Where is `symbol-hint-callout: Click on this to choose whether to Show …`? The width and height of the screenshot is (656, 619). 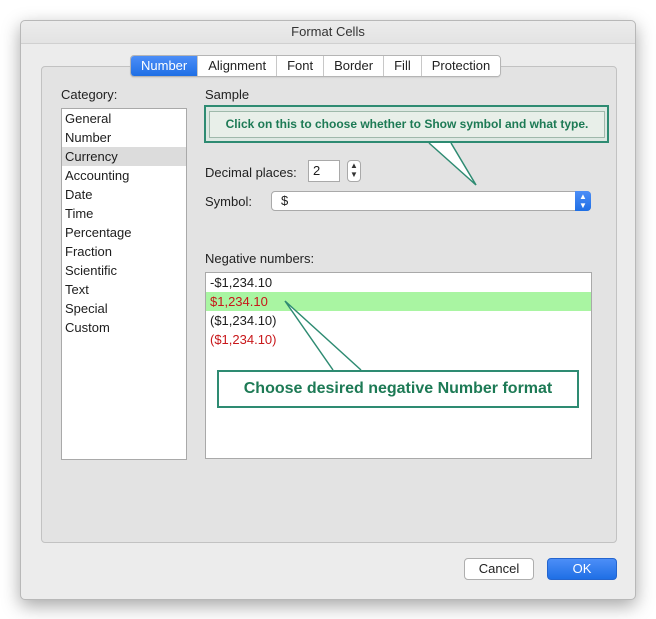 symbol-hint-callout: Click on this to choose whether to Show … is located at coordinates (407, 124).